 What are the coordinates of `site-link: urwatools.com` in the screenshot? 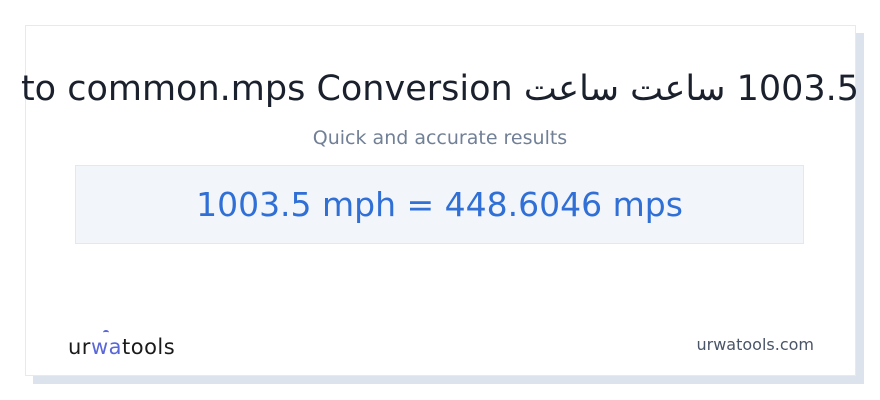 It's located at (756, 345).